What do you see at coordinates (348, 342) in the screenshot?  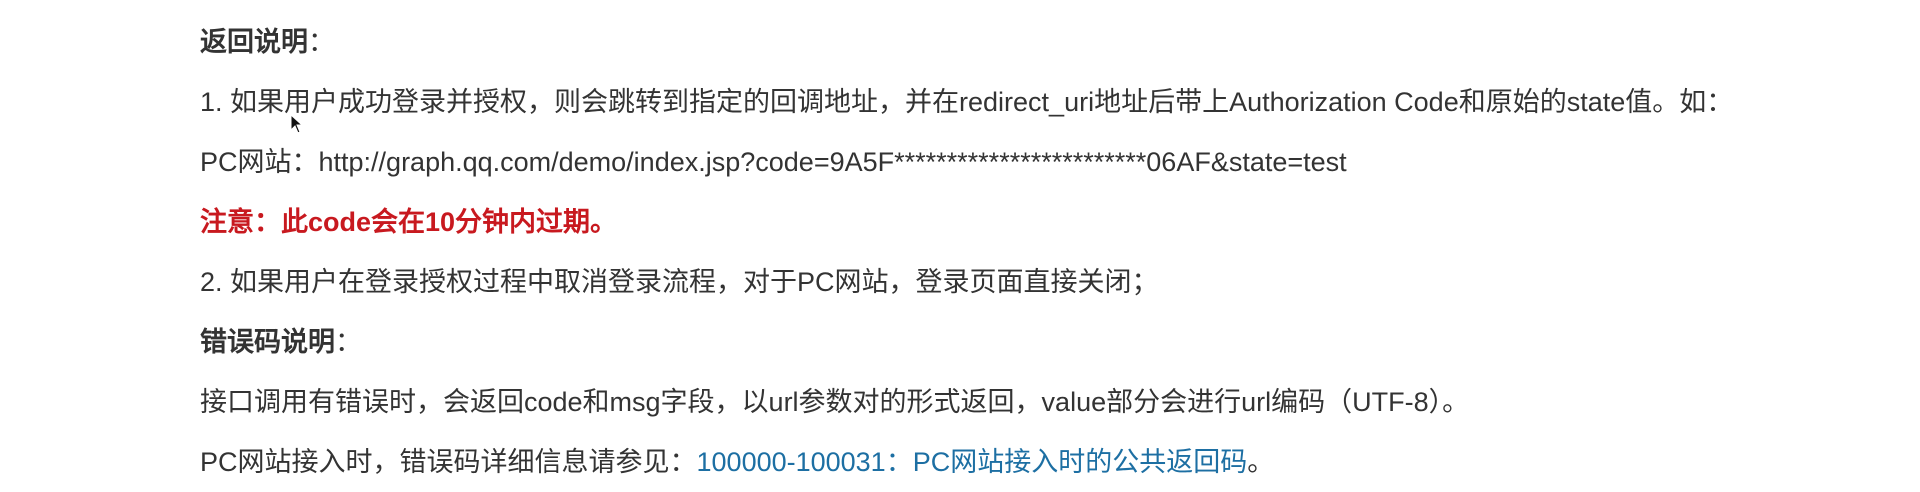 I see `error-heading-colon: ：` at bounding box center [348, 342].